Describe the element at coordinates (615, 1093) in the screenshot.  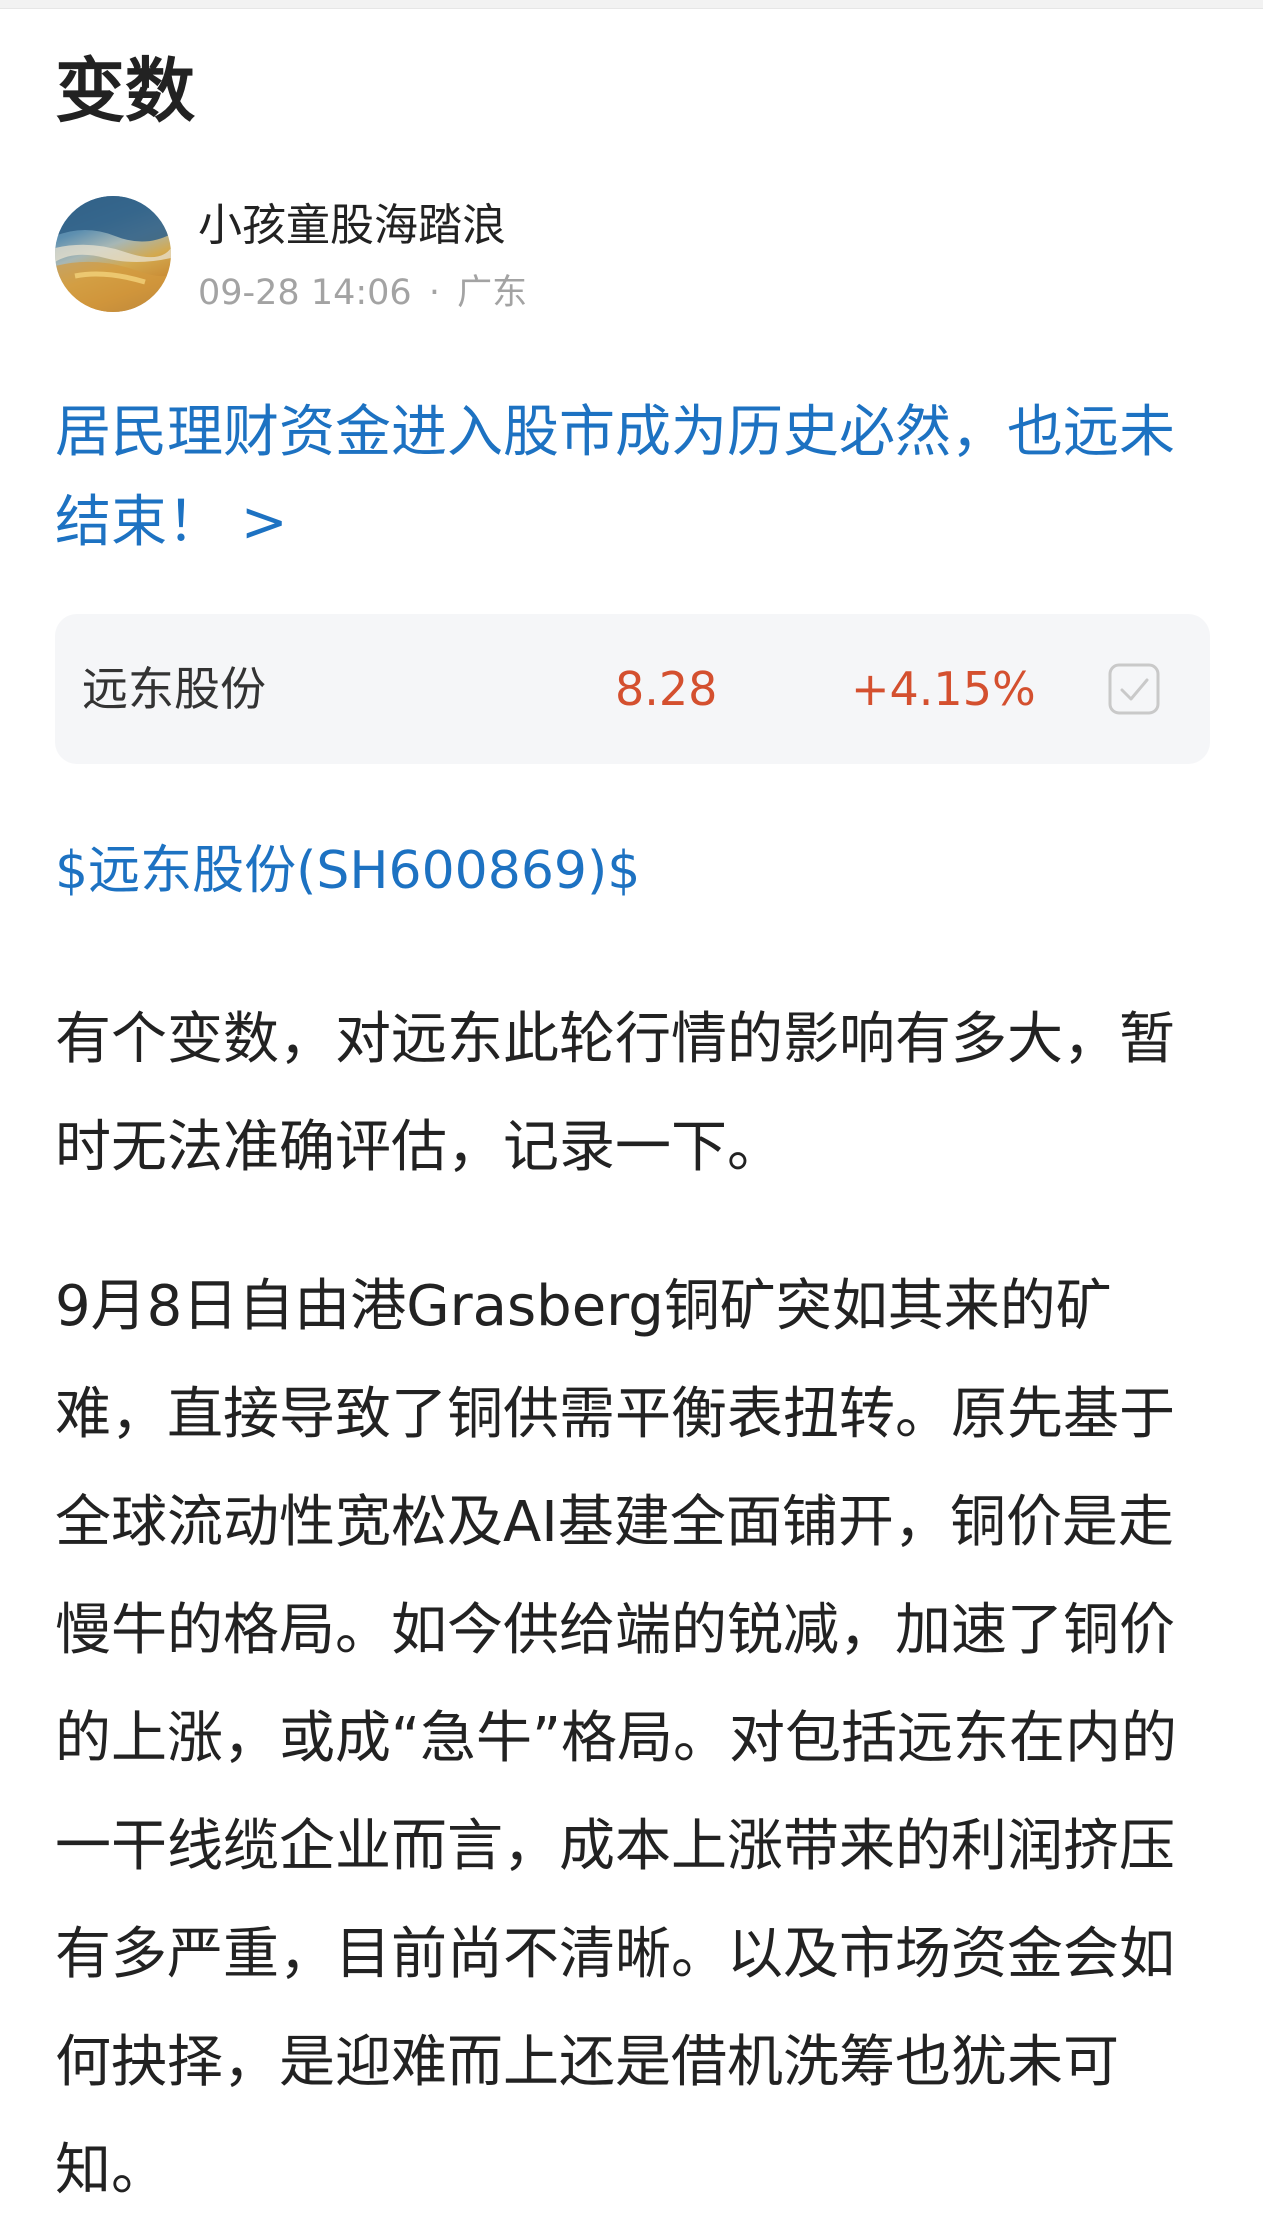
I see `body-paragraph-1: 有个变数，对远东此轮行情的影响有多大，暂时无法准确评估，记录一下。` at that location.